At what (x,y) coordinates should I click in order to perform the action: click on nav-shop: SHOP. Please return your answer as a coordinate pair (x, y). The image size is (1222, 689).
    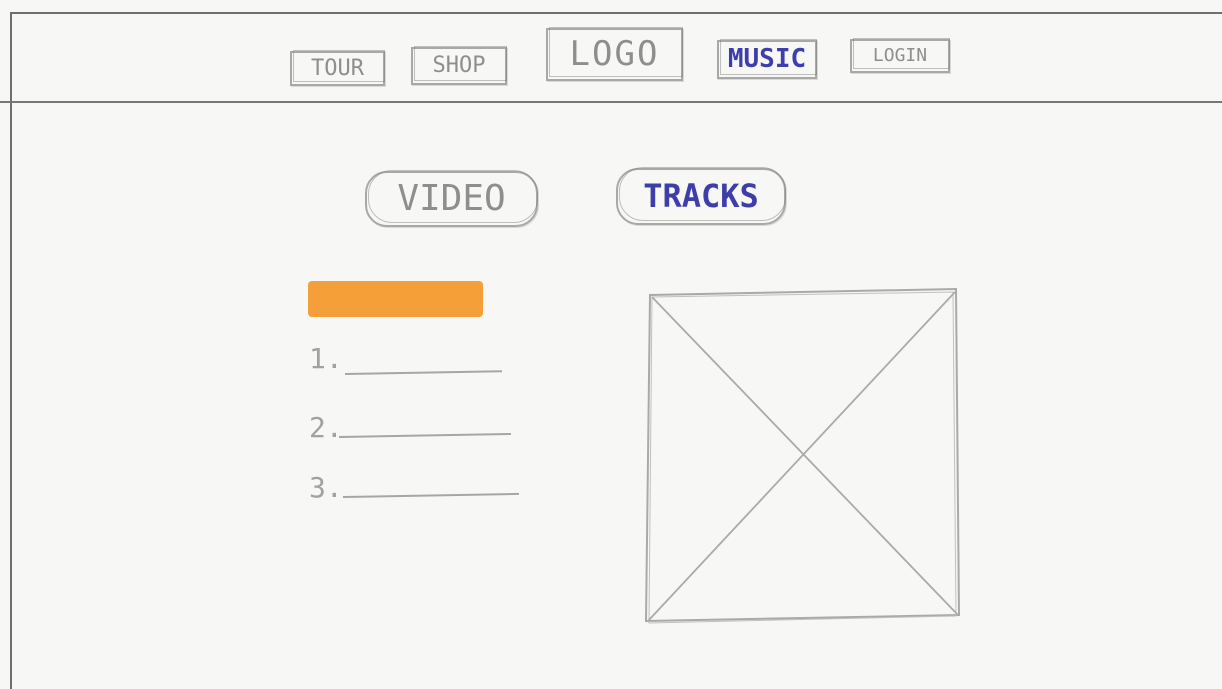
    Looking at the image, I should click on (459, 65).